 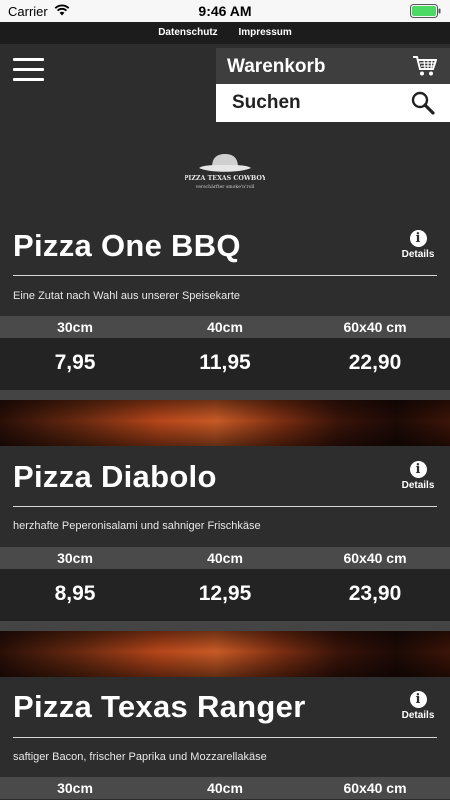 What do you see at coordinates (375, 594) in the screenshot?
I see `price-button: 23,90` at bounding box center [375, 594].